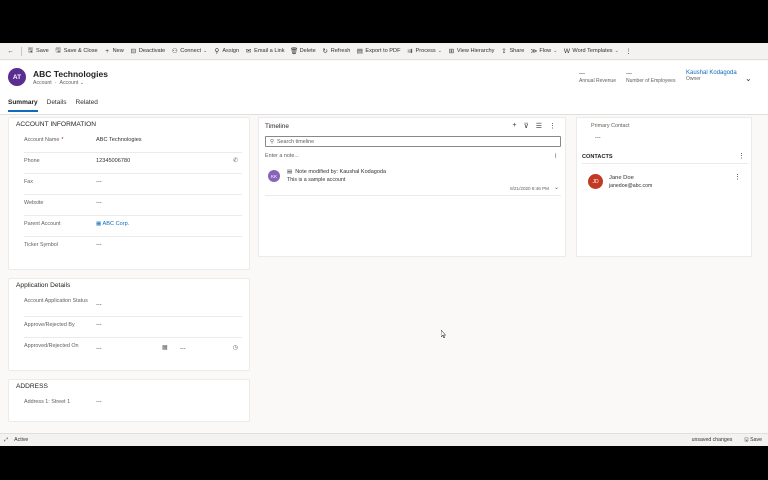  I want to click on export-pdf-button: ▤ Export to PDF, so click(378, 51).